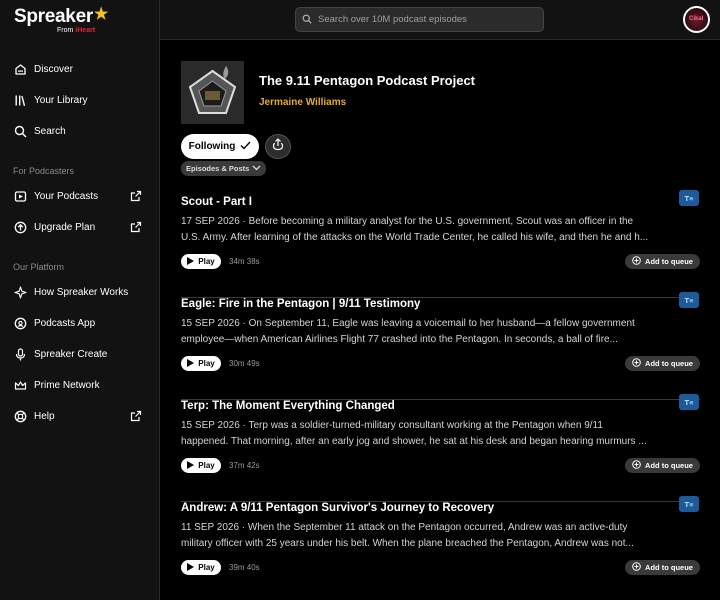 Image resolution: width=720 pixels, height=600 pixels. Describe the element at coordinates (76, 30) in the screenshot. I see `logo-subtitle: From iHeart` at that location.